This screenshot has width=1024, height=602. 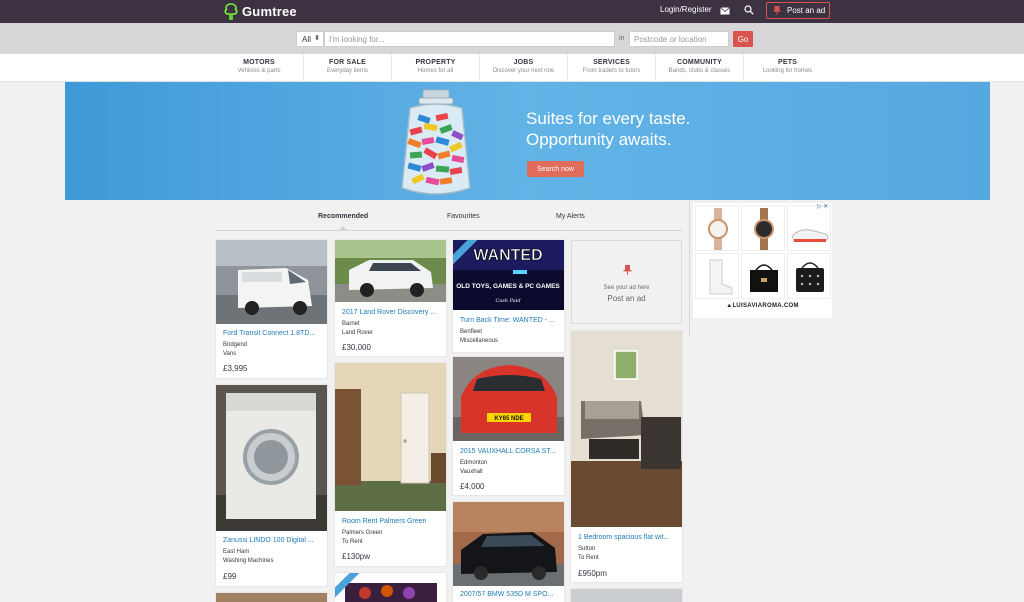 I want to click on category-select-value: All, so click(x=306, y=39).